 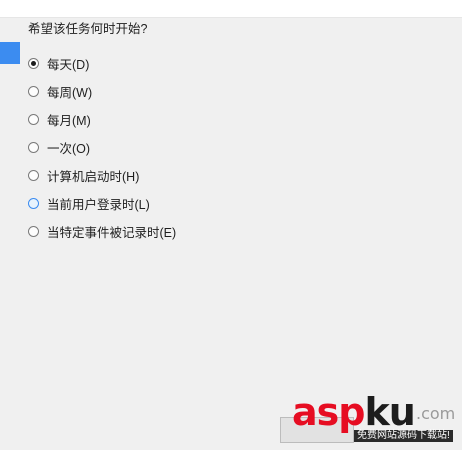 I want to click on watermark-logo: aspku .com 免费网站源码下载站!, so click(x=376, y=420).